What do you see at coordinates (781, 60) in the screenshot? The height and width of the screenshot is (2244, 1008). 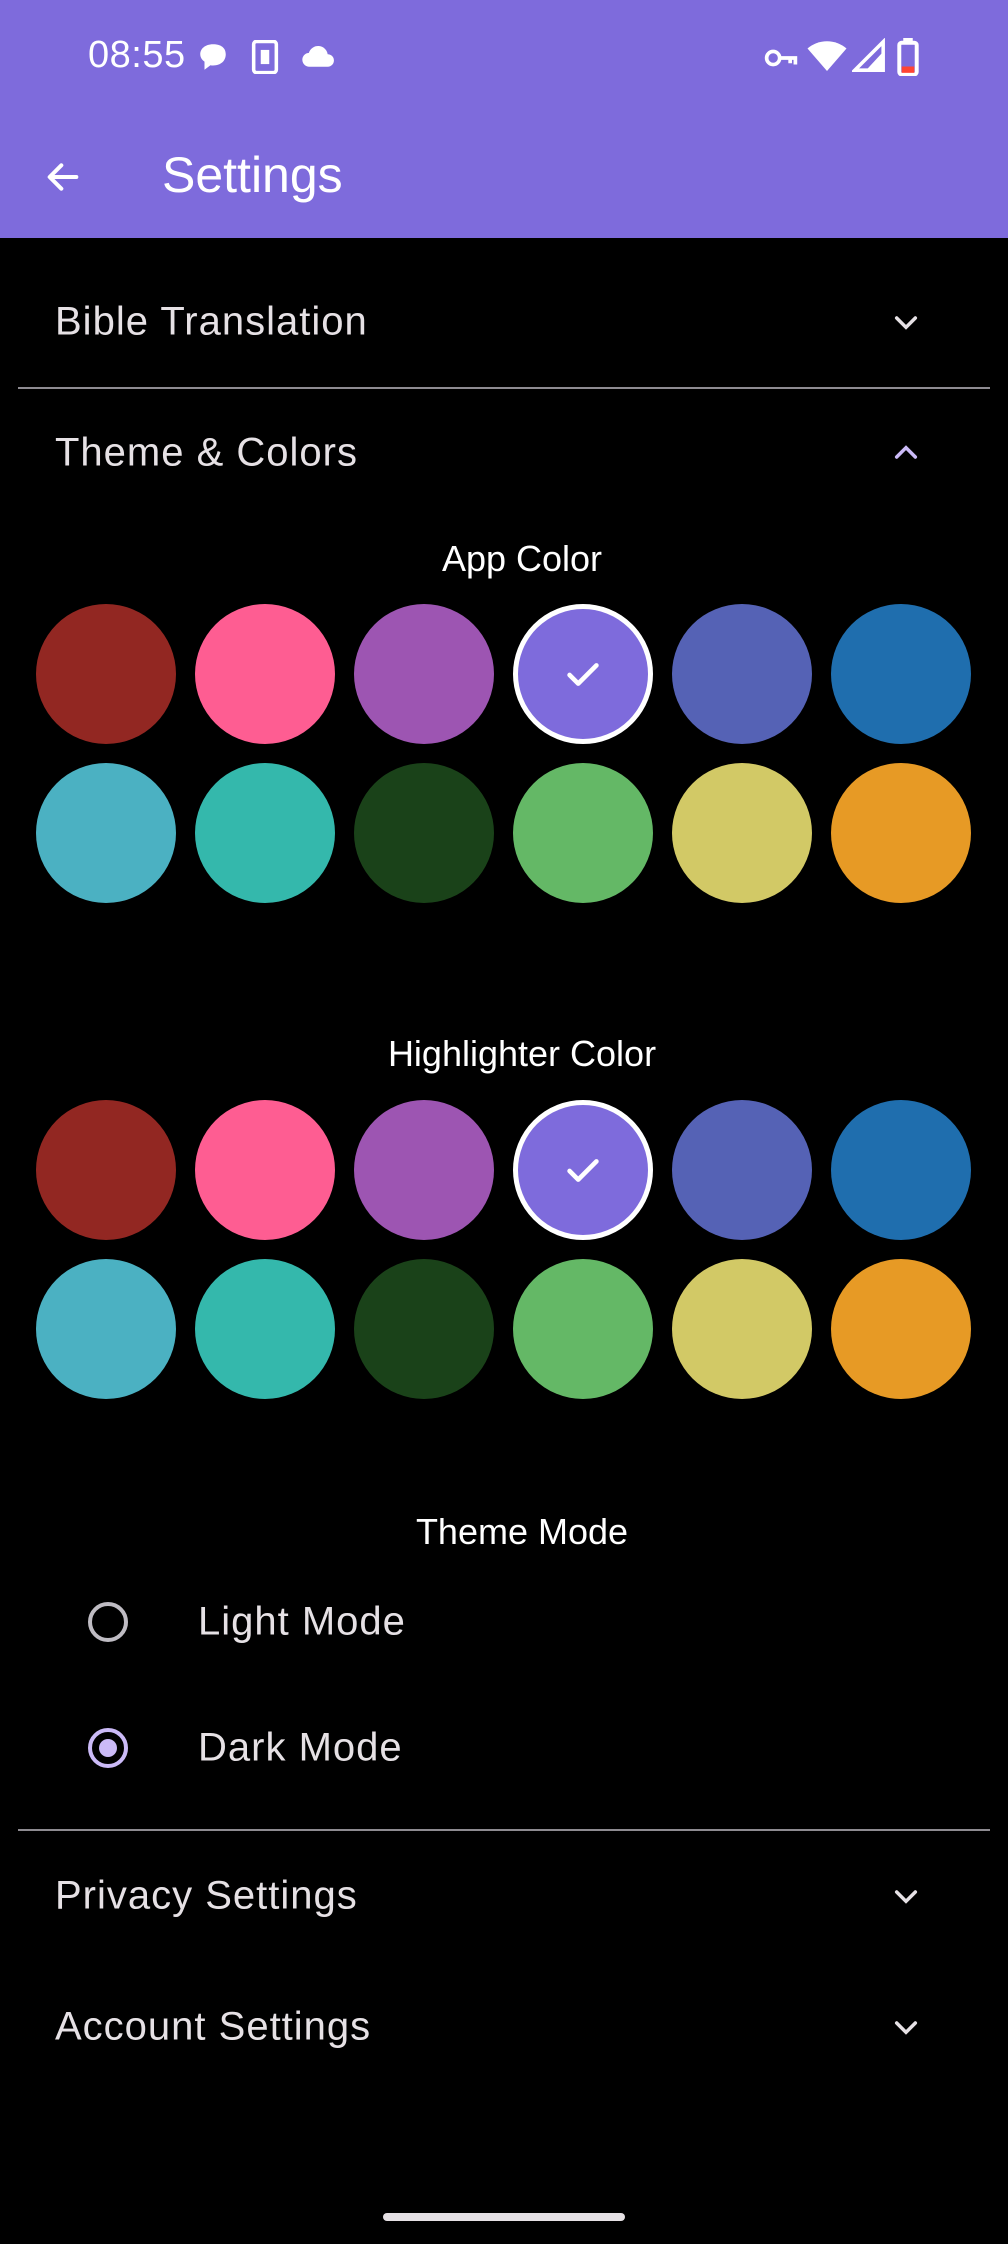 I see `vpn-key-icon` at bounding box center [781, 60].